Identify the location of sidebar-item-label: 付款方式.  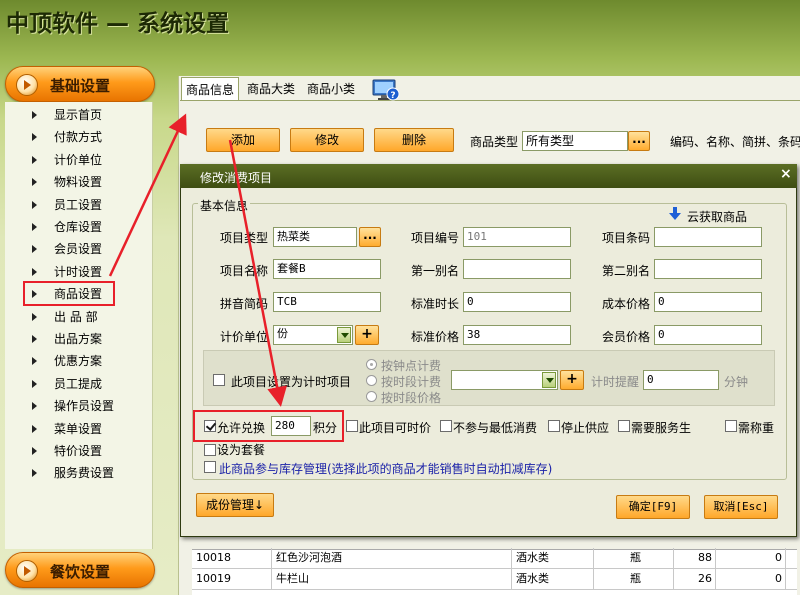
(78, 137).